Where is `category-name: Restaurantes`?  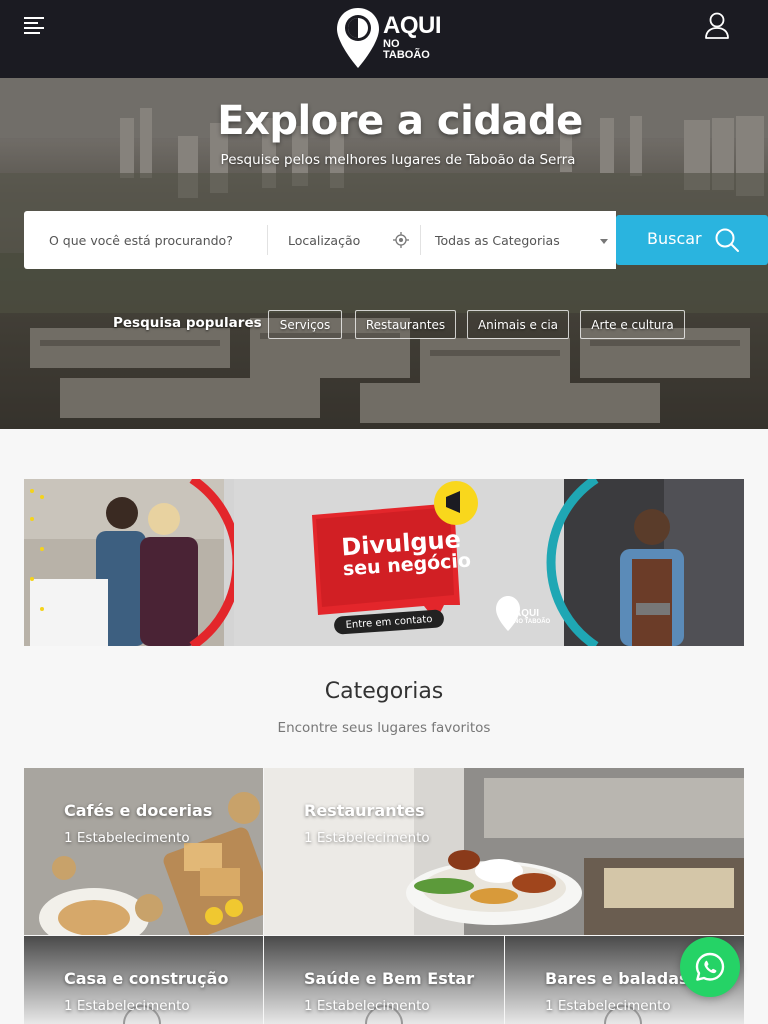 category-name: Restaurantes is located at coordinates (364, 810).